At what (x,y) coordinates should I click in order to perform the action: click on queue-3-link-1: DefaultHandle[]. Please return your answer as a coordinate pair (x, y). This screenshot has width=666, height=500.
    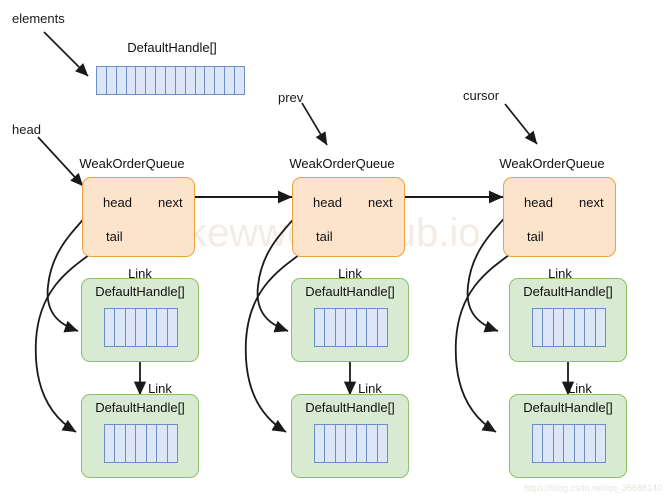
    Looking at the image, I should click on (568, 320).